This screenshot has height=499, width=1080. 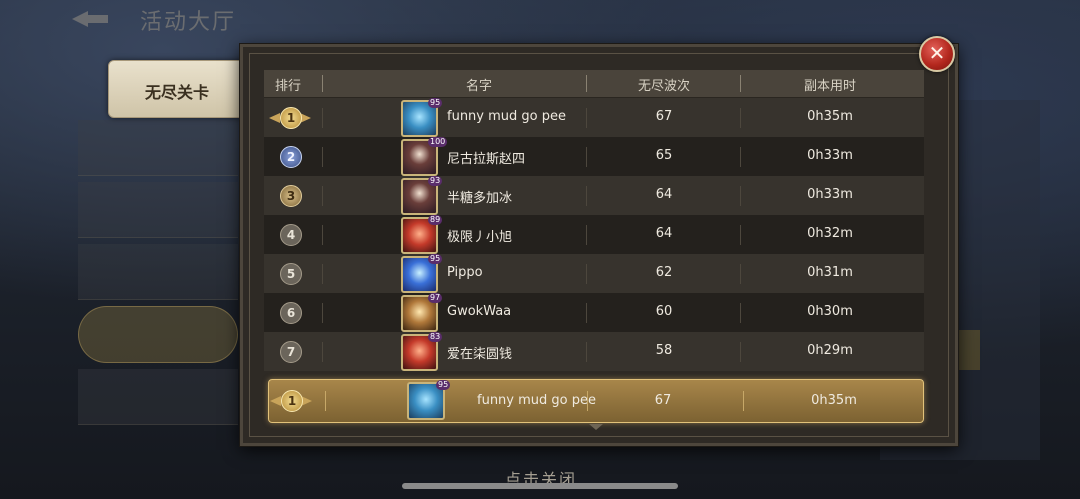 What do you see at coordinates (480, 237) in the screenshot?
I see `player-name: 极限丿小旭` at bounding box center [480, 237].